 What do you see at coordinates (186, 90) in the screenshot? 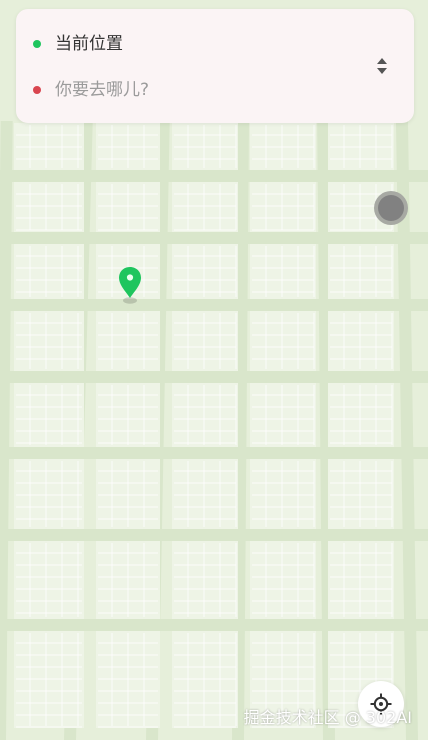
I see `destination-row: 你要去哪儿?` at bounding box center [186, 90].